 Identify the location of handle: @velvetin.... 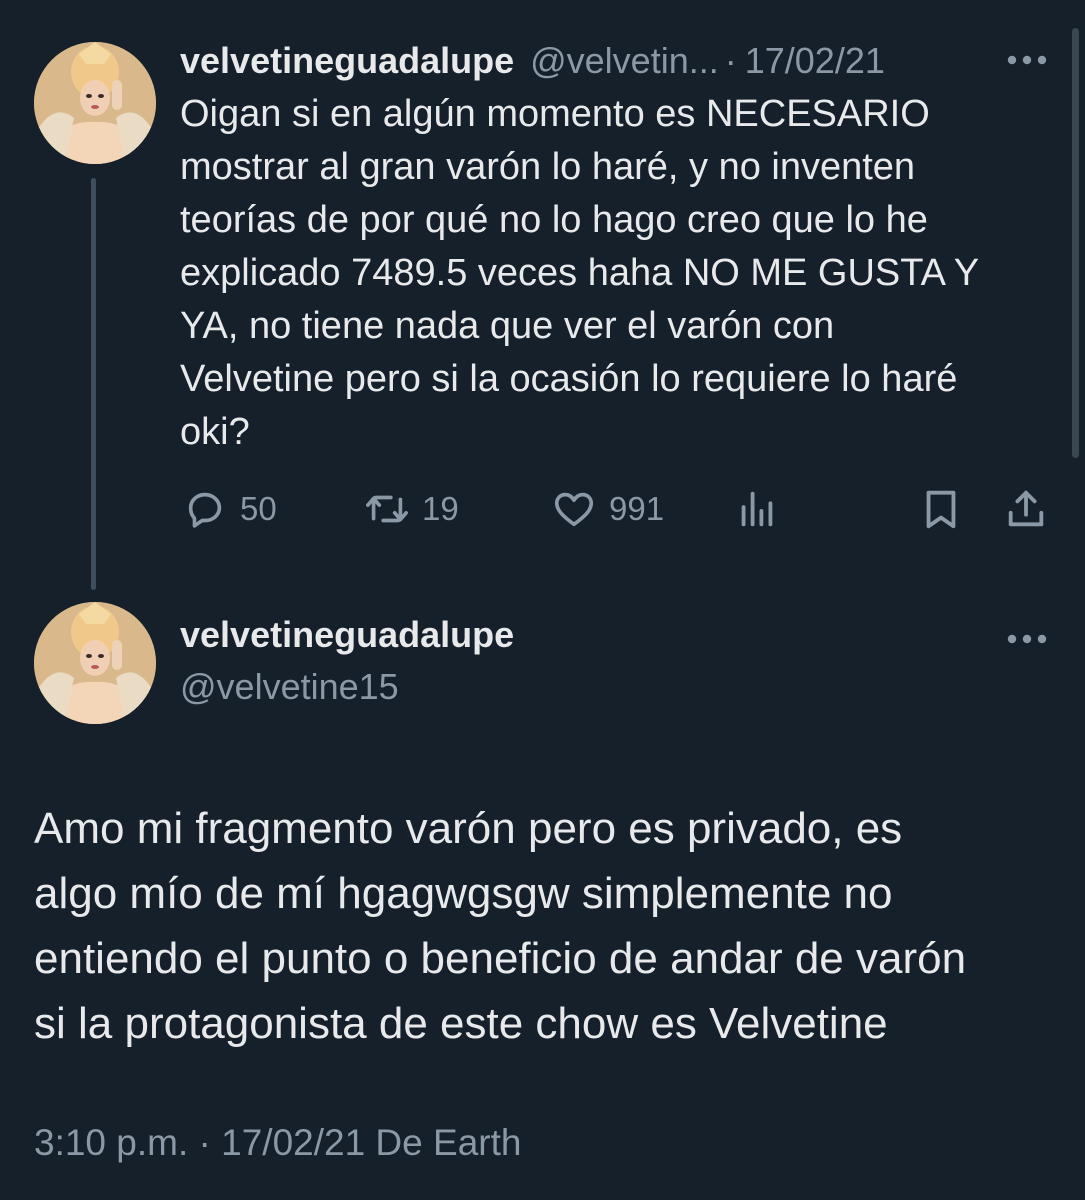
(624, 61).